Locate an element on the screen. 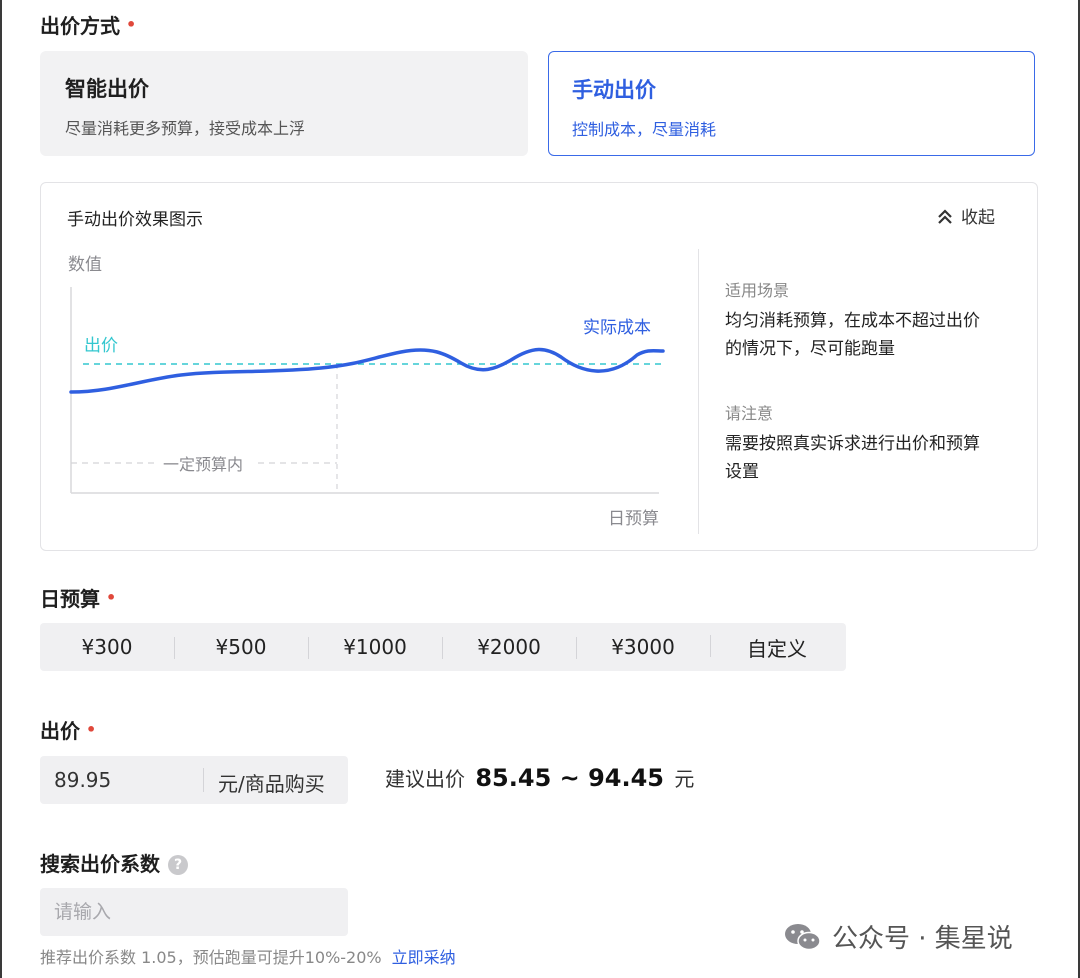 Image resolution: width=1080 pixels, height=978 pixels. suggested-bid-prefix: 建议出价 is located at coordinates (425, 779).